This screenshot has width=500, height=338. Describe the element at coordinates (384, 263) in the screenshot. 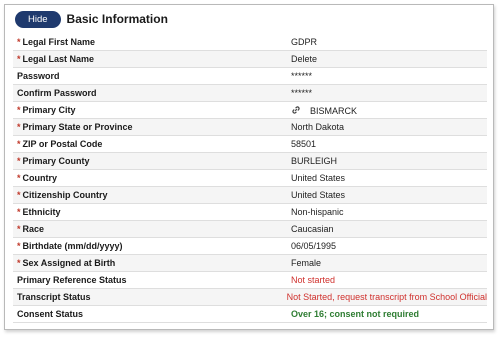

I see `field-value: Female` at that location.